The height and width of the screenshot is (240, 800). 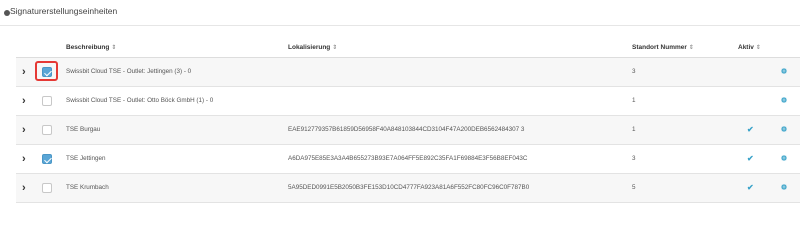 What do you see at coordinates (91, 47) in the screenshot?
I see `column-header-beschreibung: Beschreibung ⇕` at bounding box center [91, 47].